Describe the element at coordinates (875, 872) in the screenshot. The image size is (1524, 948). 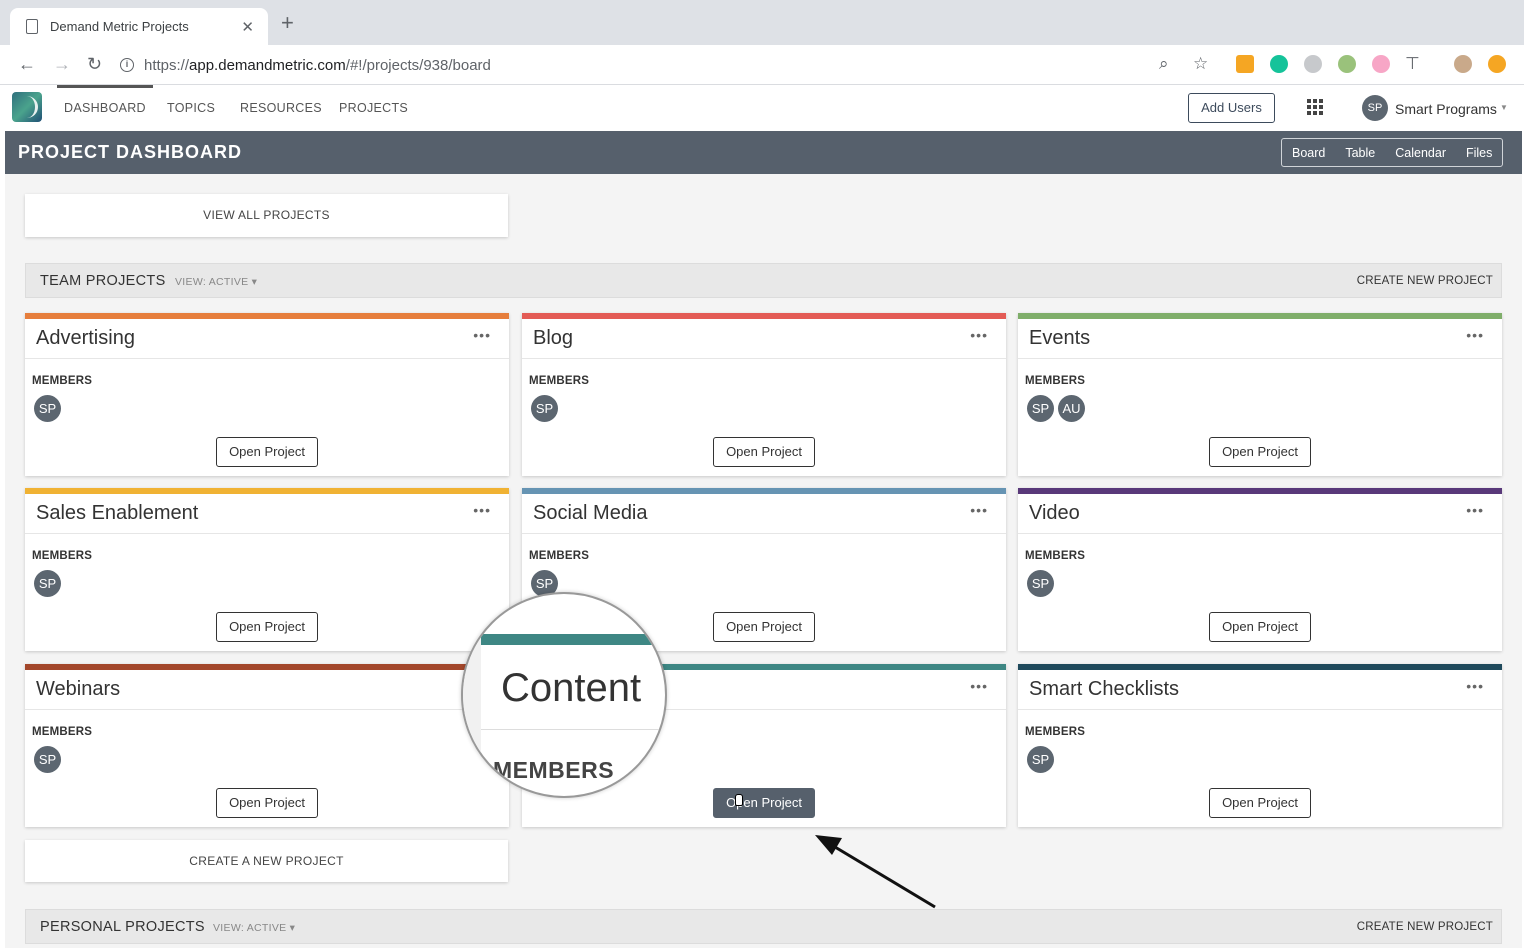
I see `annotation-arrow` at that location.